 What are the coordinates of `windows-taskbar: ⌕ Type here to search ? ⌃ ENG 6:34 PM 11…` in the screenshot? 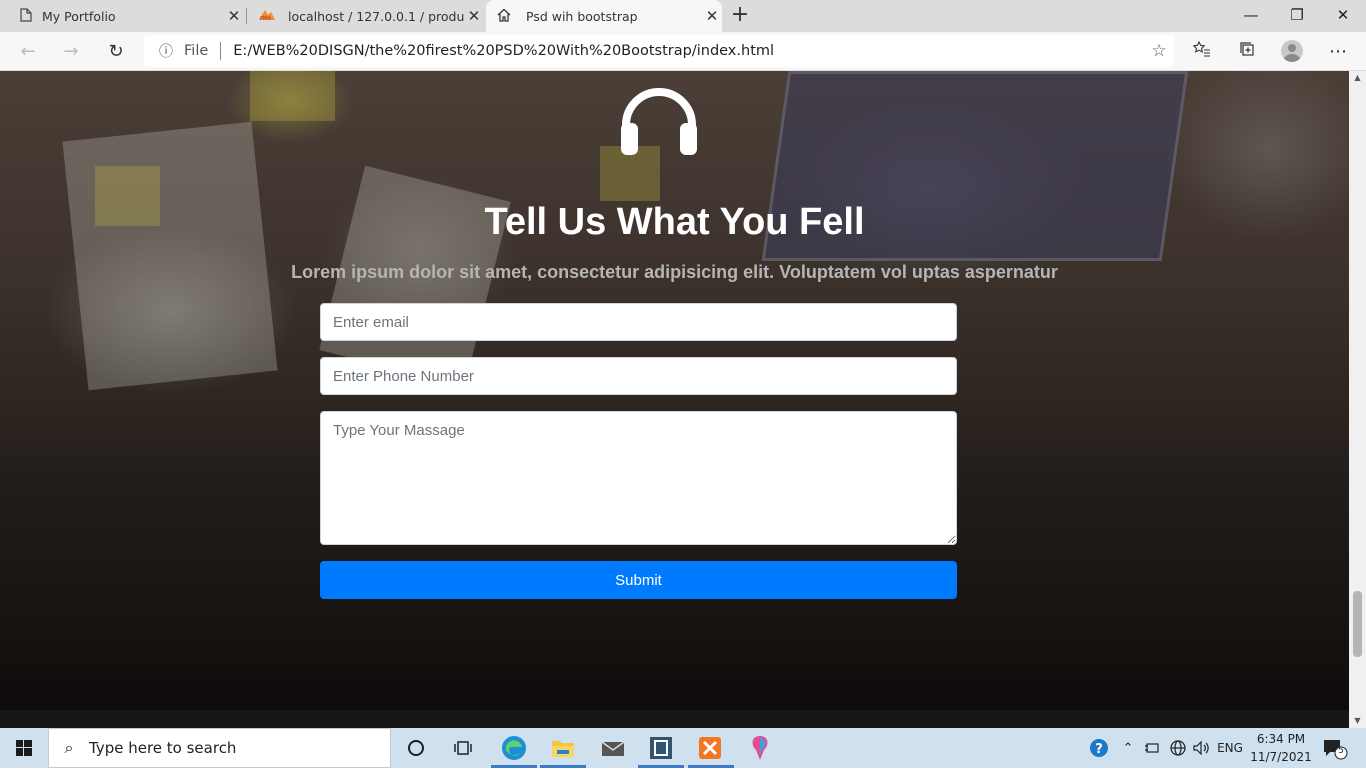 It's located at (683, 748).